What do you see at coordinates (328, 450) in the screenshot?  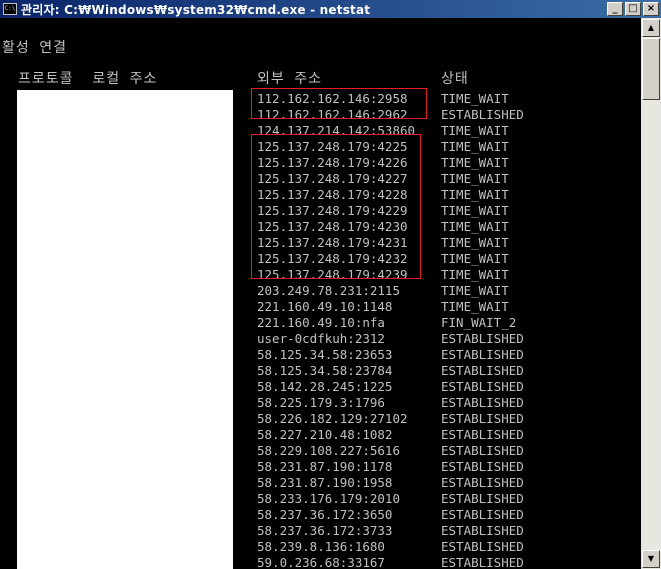 I see `connection-foreign-address: 58.229.108.227:5616` at bounding box center [328, 450].